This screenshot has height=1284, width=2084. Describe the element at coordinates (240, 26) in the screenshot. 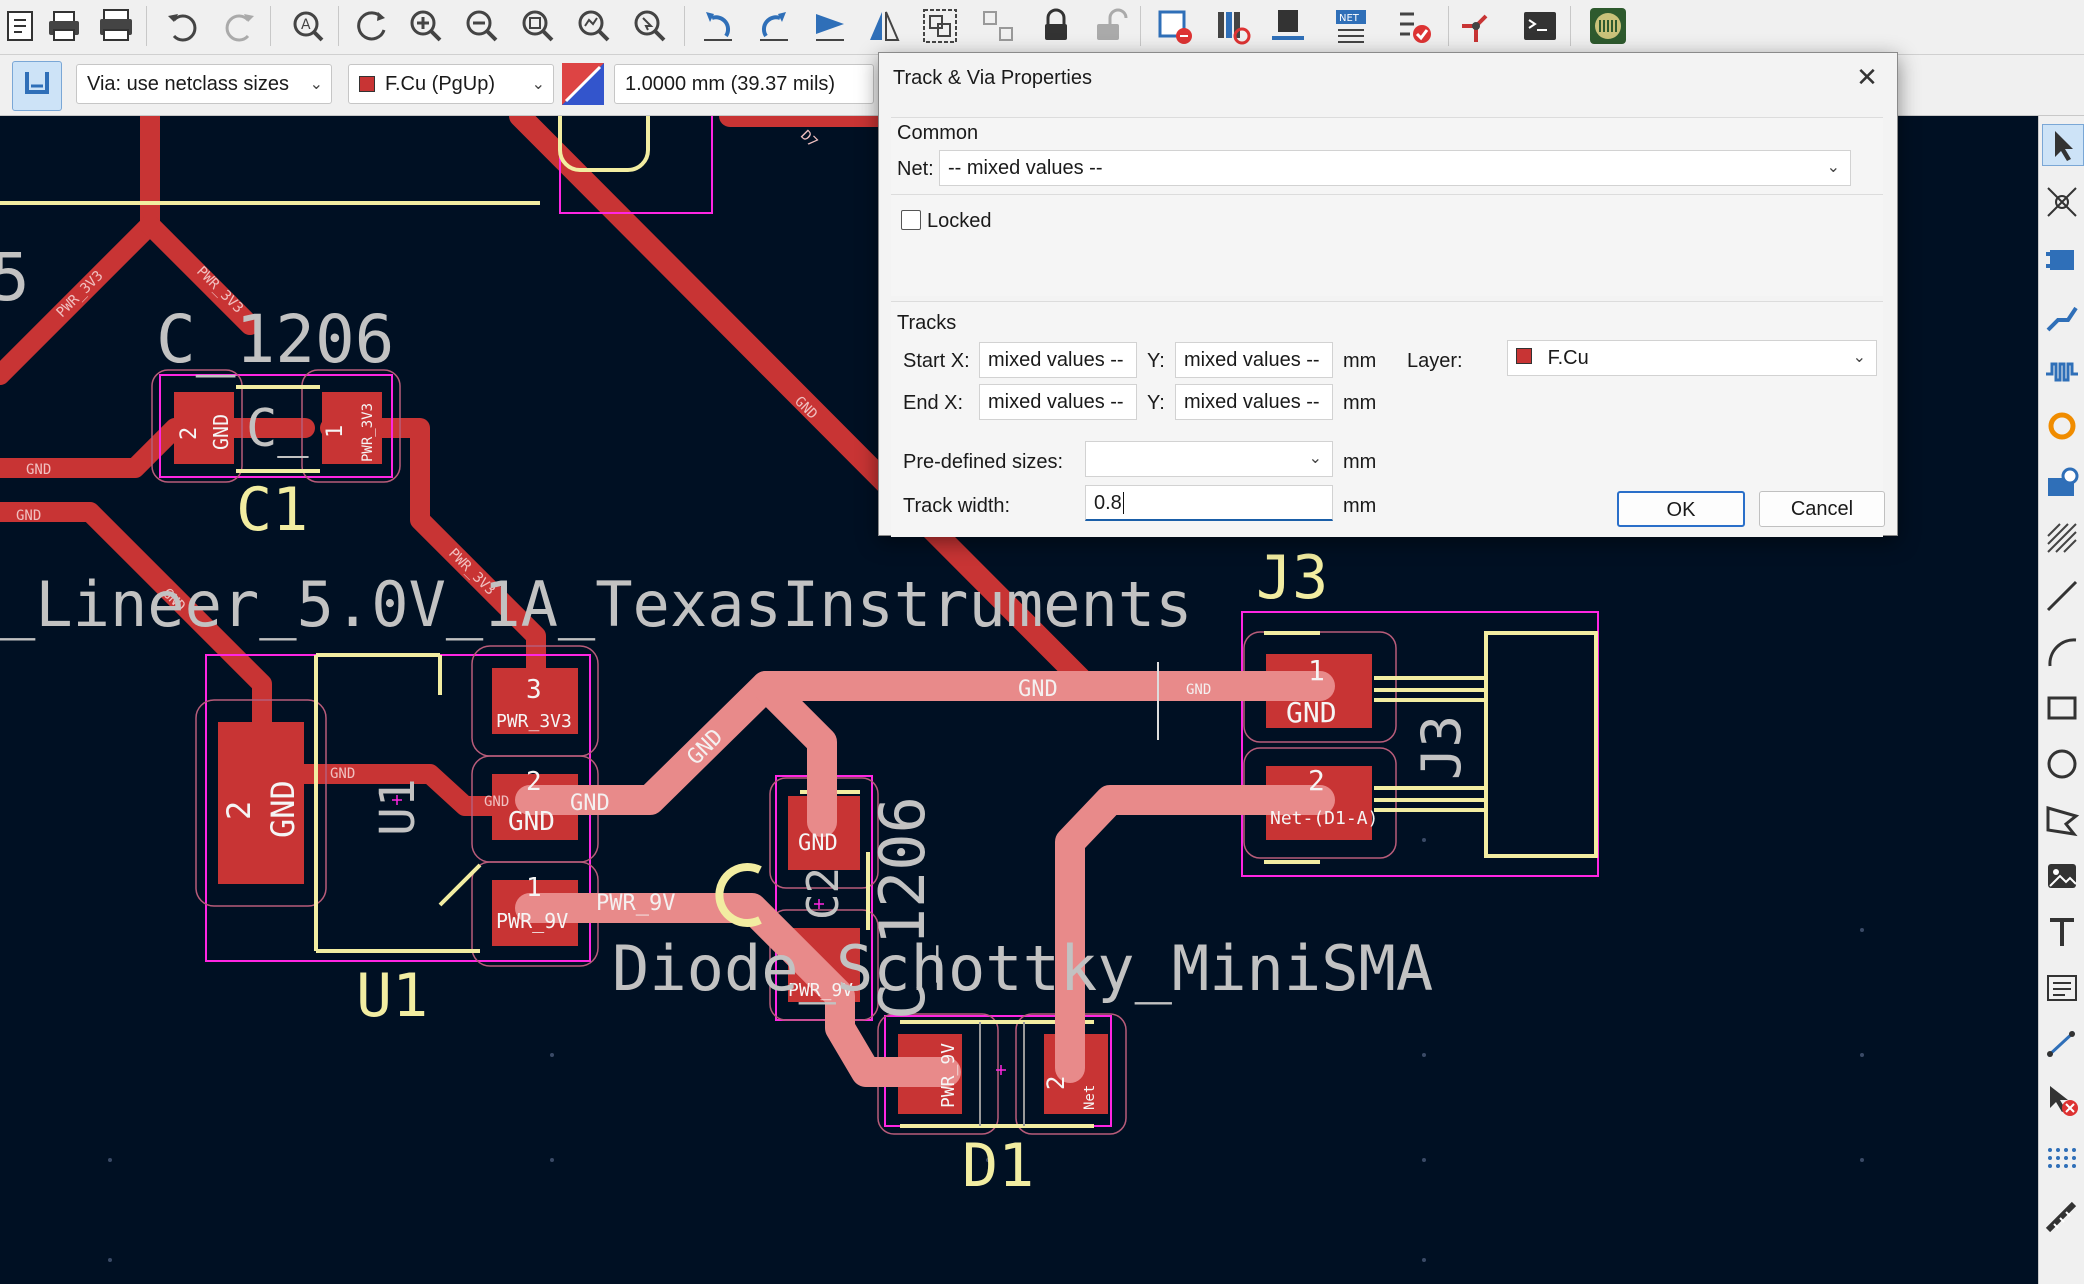

I see `redo-icon` at that location.